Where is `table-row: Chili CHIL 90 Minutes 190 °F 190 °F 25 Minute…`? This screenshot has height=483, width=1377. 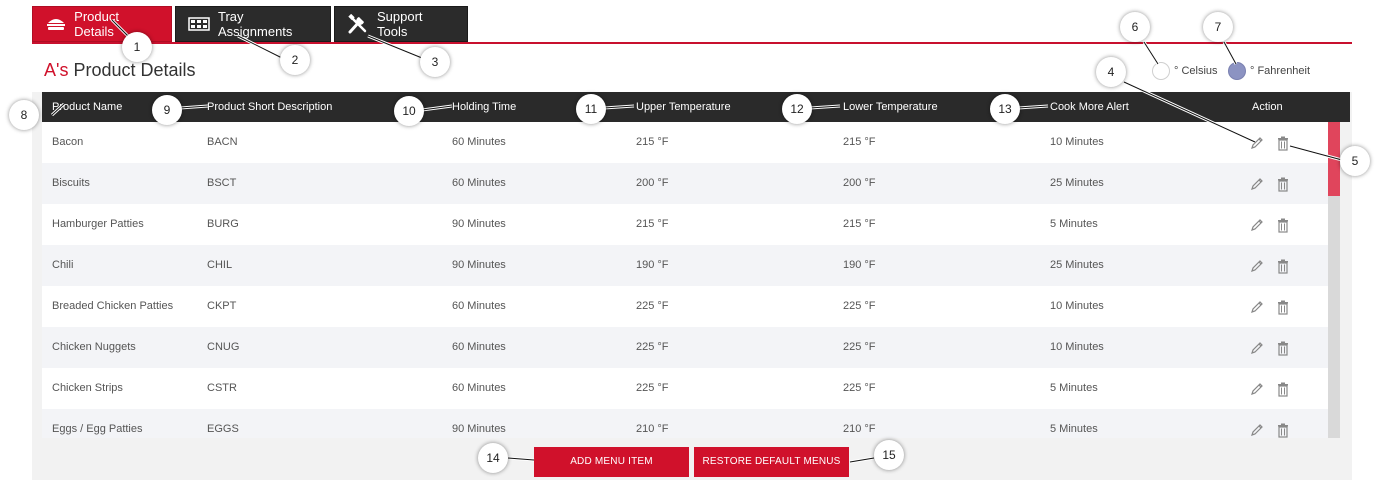
table-row: Chili CHIL 90 Minutes 190 °F 190 °F 25 Minute… is located at coordinates (687, 265).